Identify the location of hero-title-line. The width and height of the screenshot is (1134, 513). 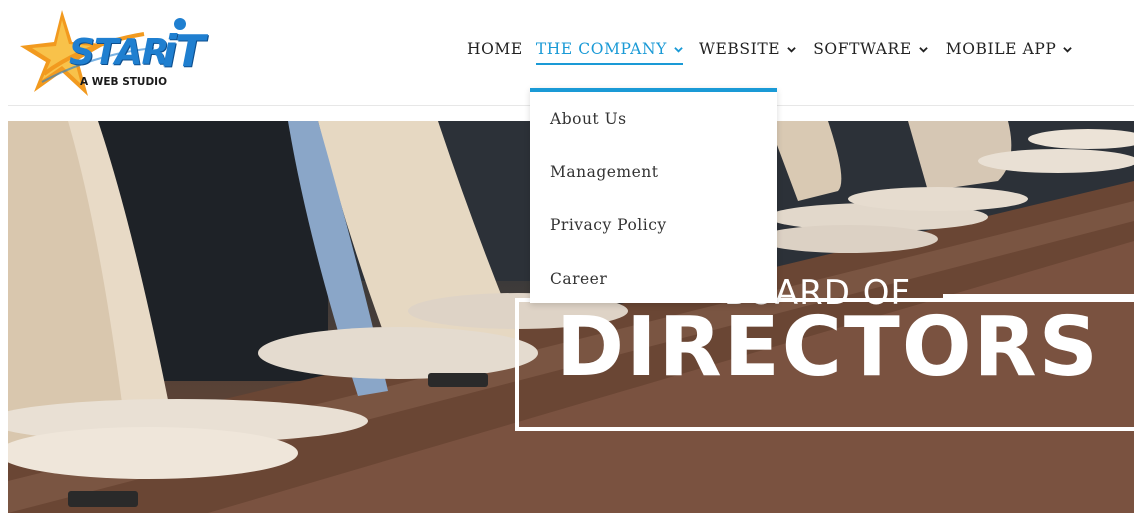
(1038, 296).